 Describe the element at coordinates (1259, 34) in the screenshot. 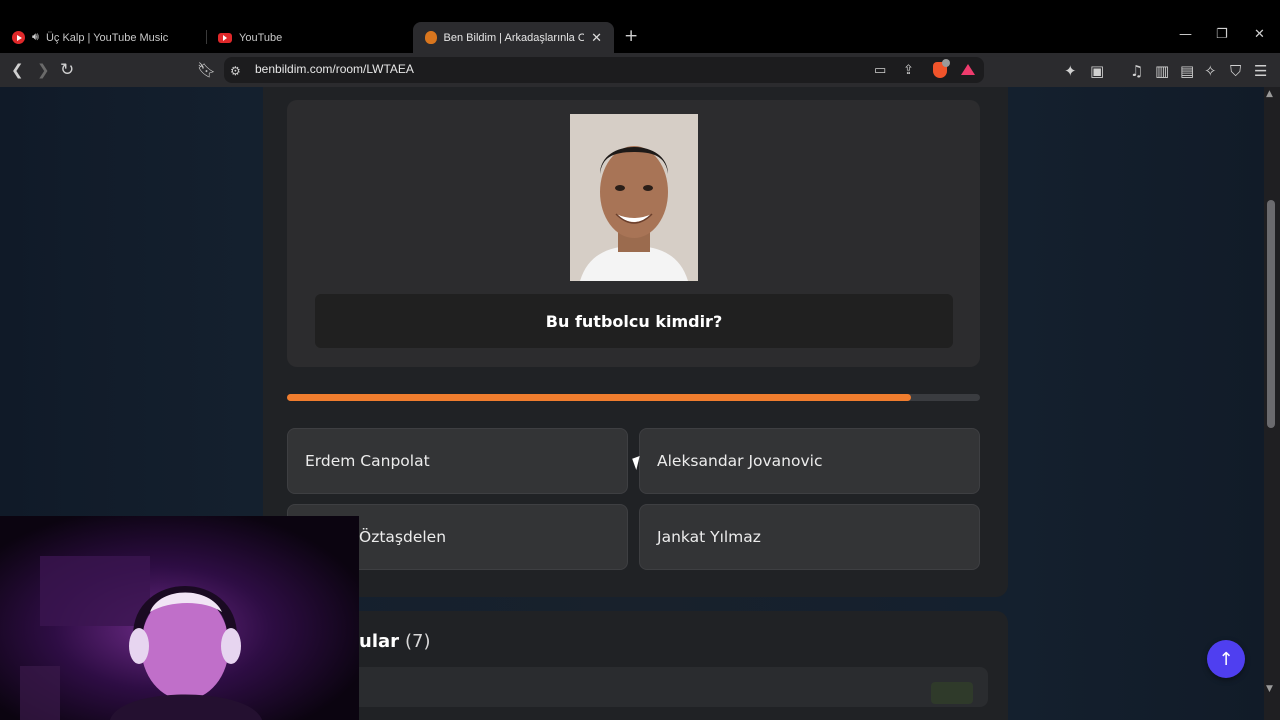

I see `close-window-button: ✕` at that location.